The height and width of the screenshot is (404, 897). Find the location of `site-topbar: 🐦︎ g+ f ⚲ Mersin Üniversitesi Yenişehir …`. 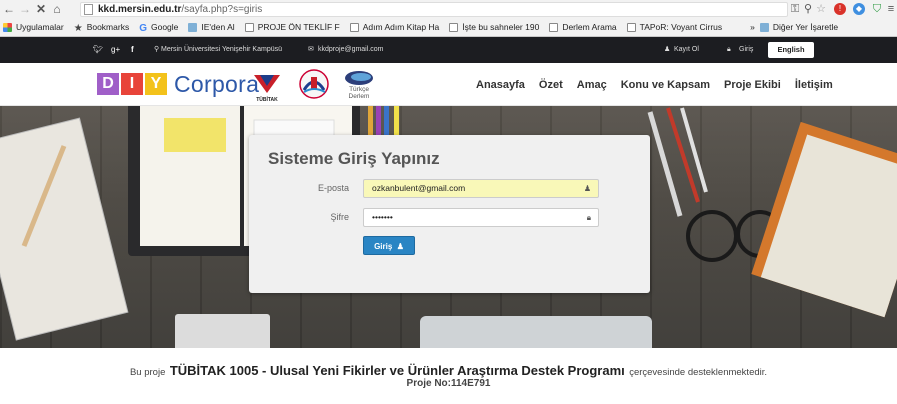

site-topbar: 🐦︎ g+ f ⚲ Mersin Üniversitesi Yenişehir … is located at coordinates (448, 50).